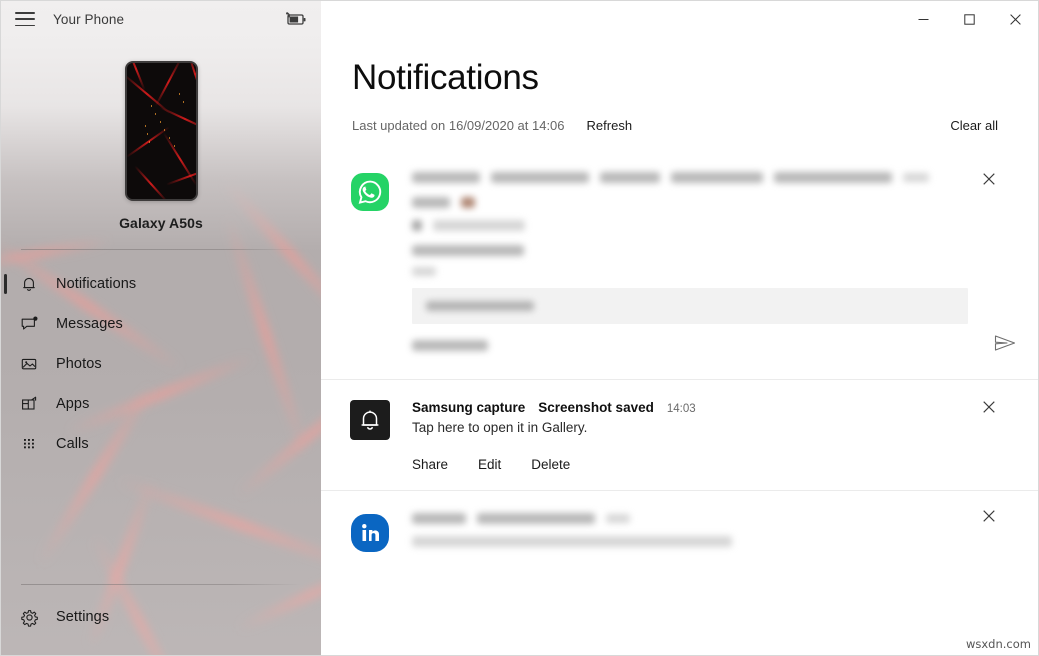 This screenshot has height=656, width=1039. I want to click on message-bubble-icon, so click(29, 324).